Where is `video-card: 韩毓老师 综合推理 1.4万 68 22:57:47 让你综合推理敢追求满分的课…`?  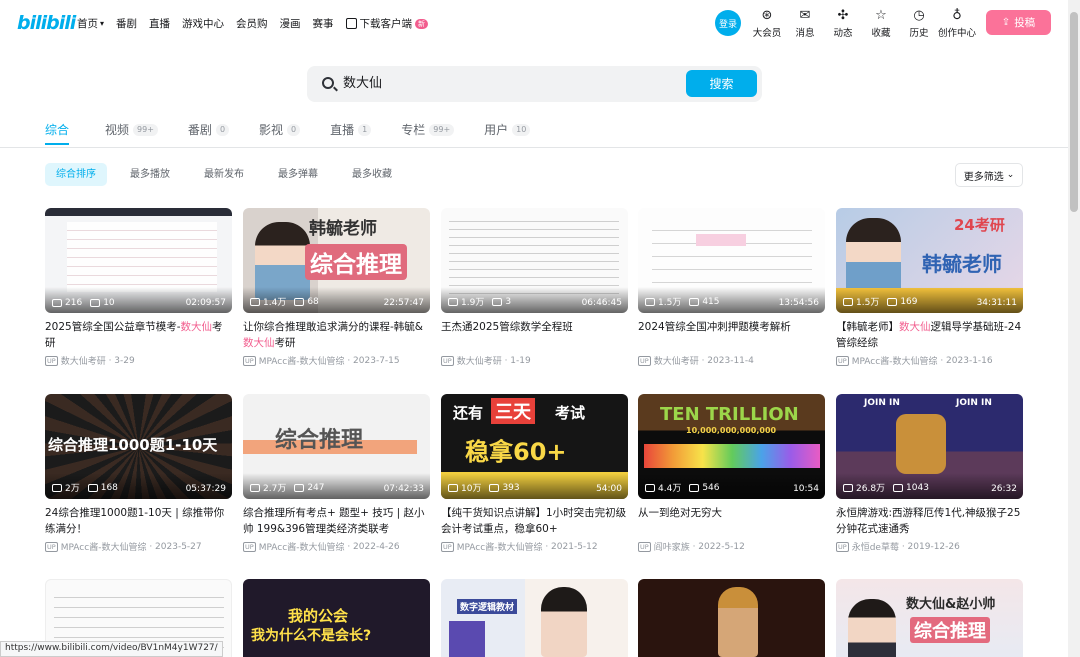
video-card: 韩毓老师 综合推理 1.4万 68 22:57:47 让你综合推理敢追求满分的课… is located at coordinates (336, 287).